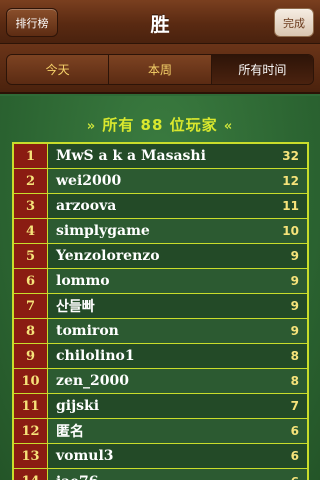  Describe the element at coordinates (160, 25) in the screenshot. I see `page-title: 胜` at that location.